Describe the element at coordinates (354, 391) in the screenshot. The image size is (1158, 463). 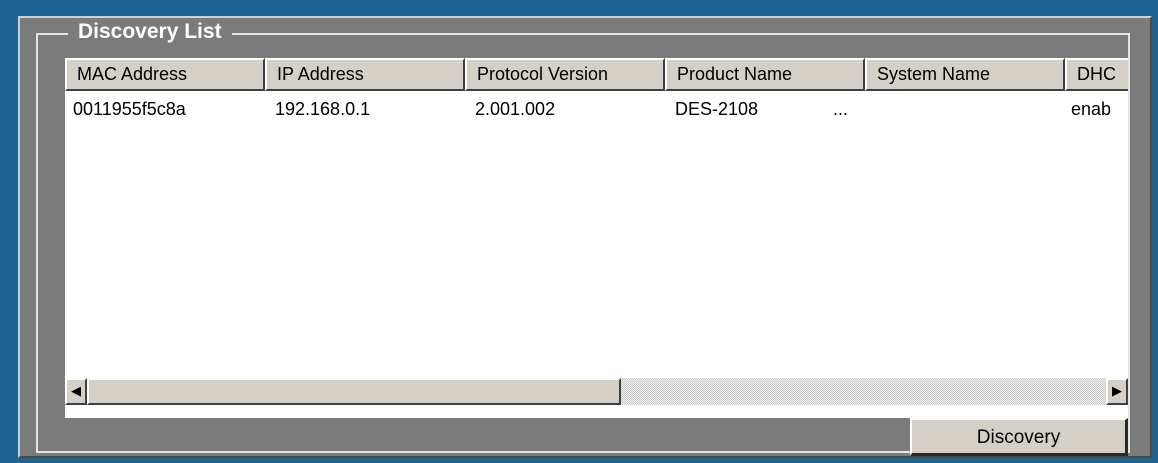
I see `scroll-thumb` at that location.